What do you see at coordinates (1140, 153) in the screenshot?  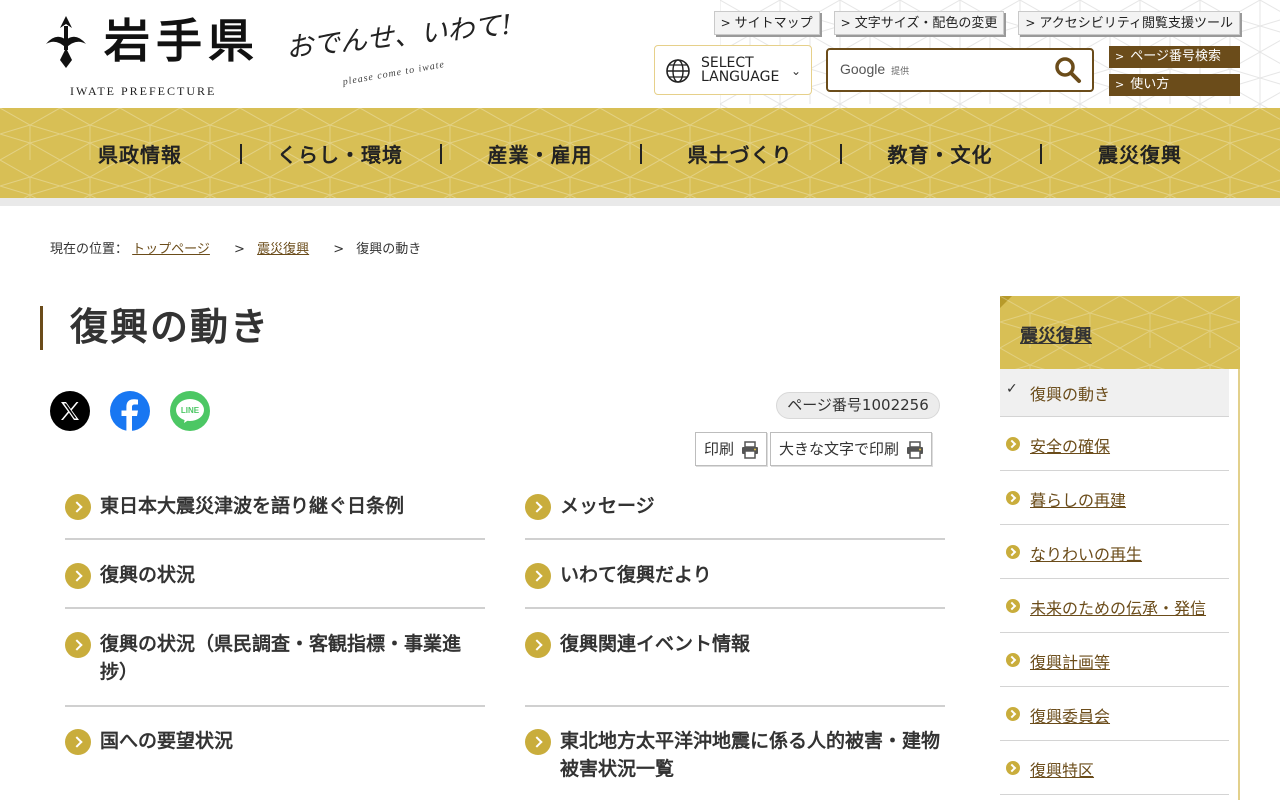 I see `nav-item-disaster-recovery: 震災復興` at bounding box center [1140, 153].